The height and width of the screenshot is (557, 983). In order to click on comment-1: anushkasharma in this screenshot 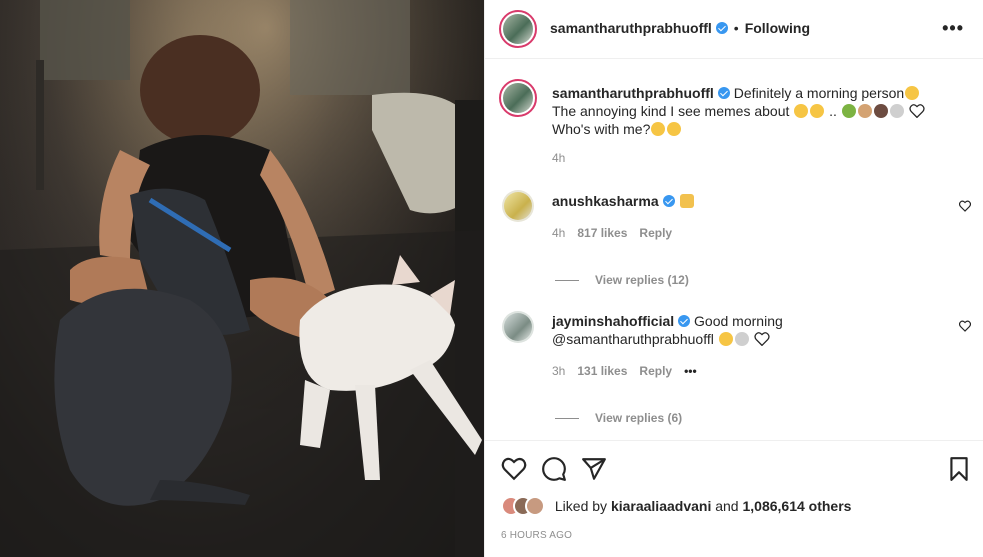, I will do `click(752, 201)`.